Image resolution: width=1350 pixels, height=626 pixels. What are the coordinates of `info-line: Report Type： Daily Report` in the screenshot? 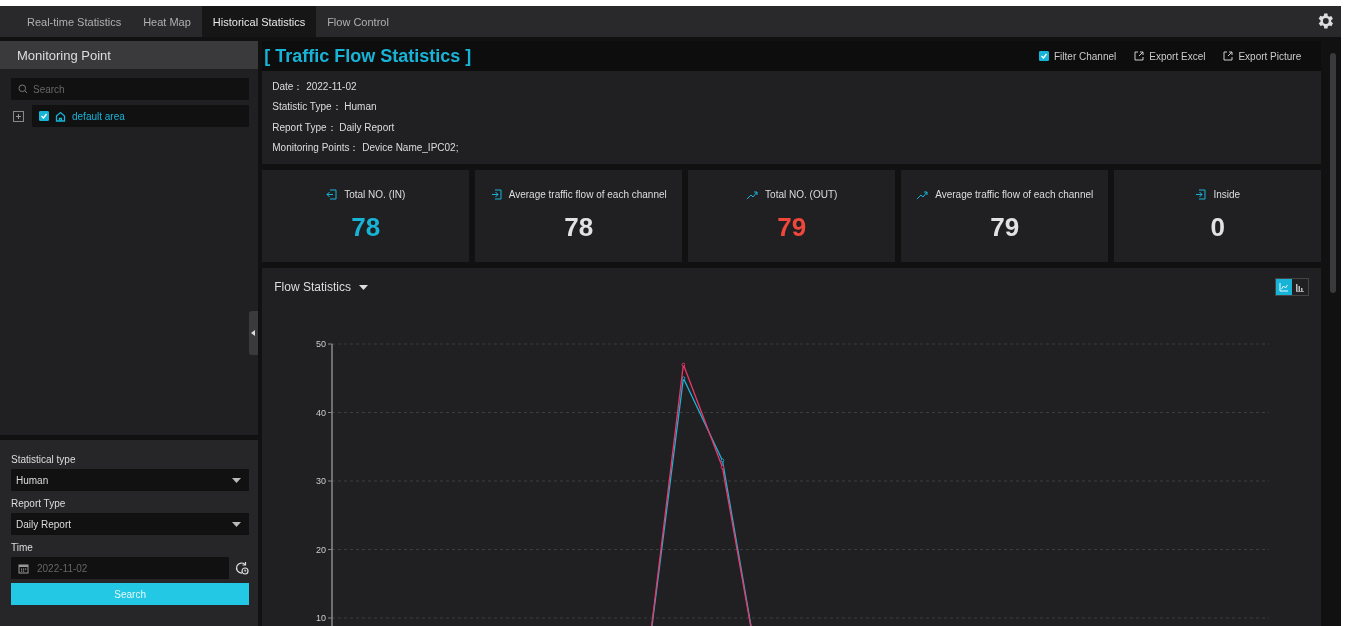 It's located at (334, 127).